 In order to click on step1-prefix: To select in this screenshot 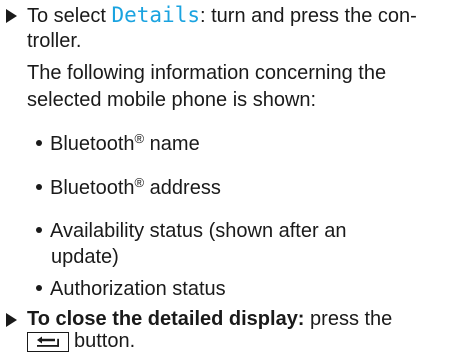, I will do `click(69, 16)`.